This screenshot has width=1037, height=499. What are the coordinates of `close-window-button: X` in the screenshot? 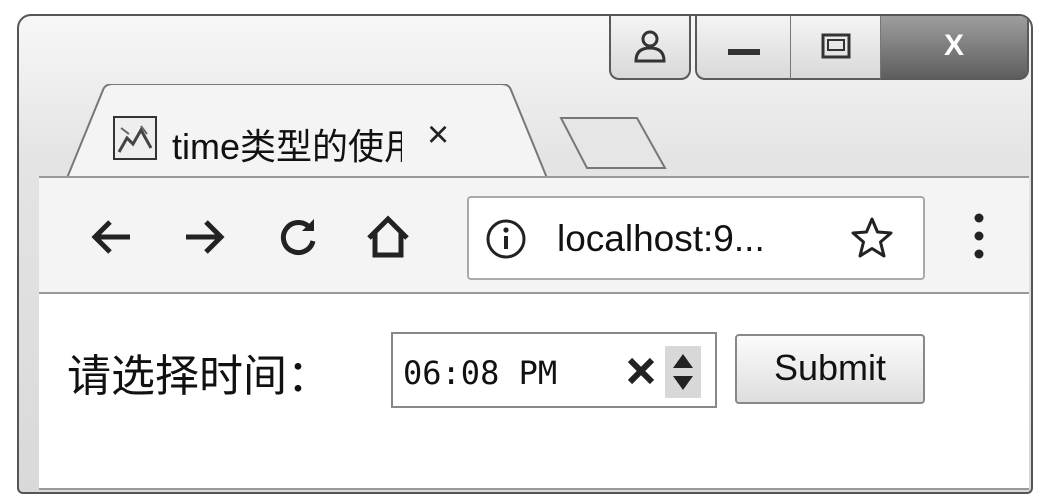 It's located at (955, 48).